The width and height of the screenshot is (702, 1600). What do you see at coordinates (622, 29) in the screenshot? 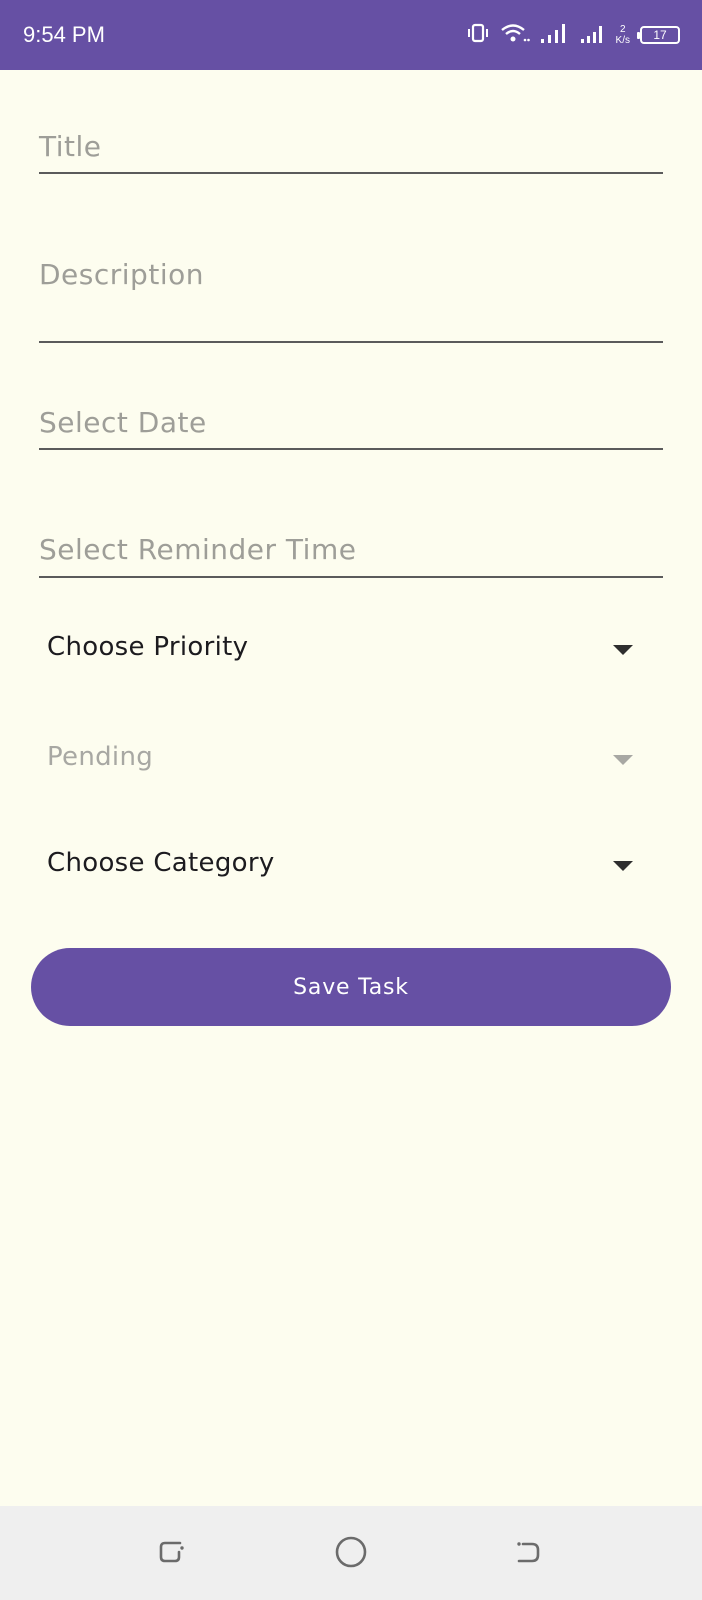
I see `network-speed-value: 2` at bounding box center [622, 29].